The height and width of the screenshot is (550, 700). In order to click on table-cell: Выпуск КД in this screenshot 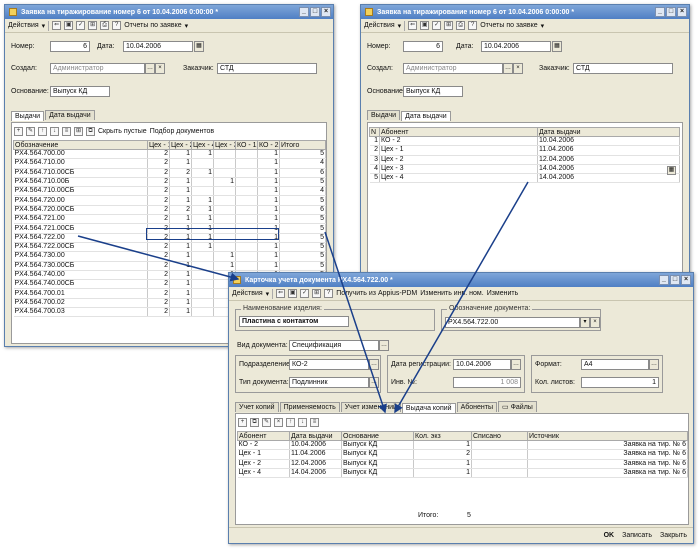, I will do `click(377, 445)`.